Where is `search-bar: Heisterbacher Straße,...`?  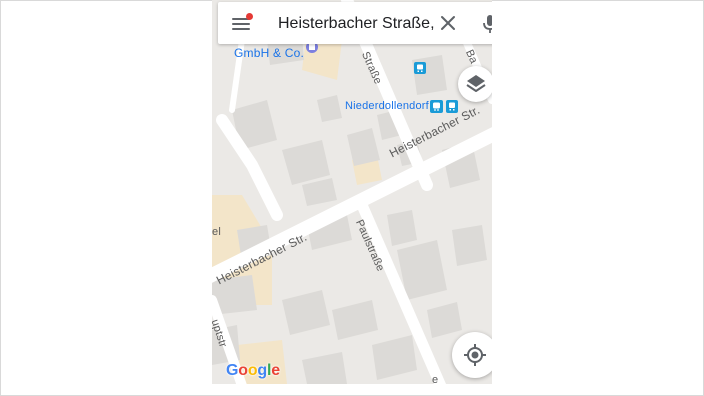
search-bar: Heisterbacher Straße,... is located at coordinates (355, 23).